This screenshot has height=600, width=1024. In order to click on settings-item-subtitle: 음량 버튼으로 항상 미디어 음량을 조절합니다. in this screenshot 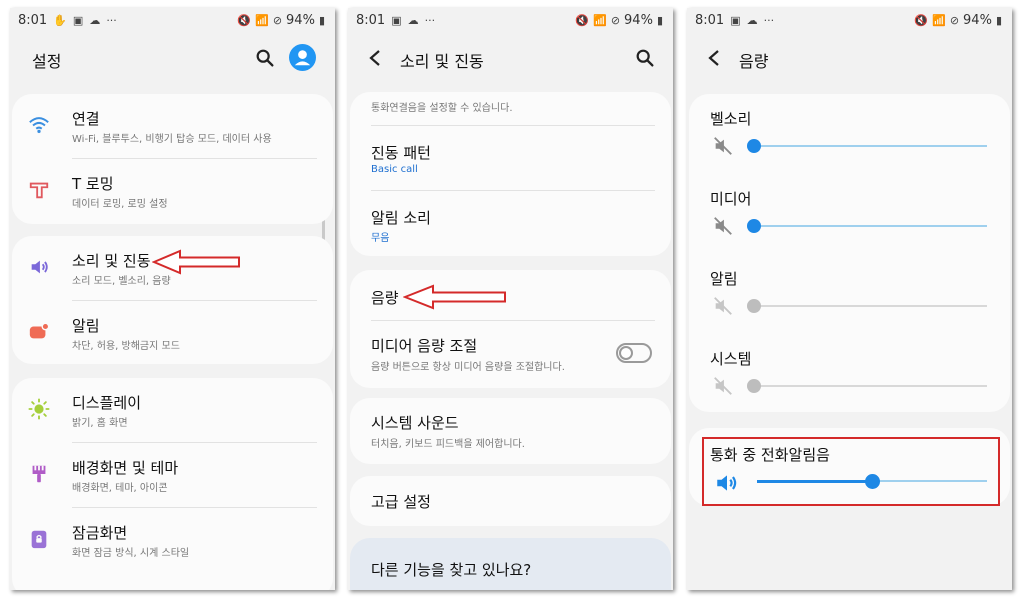, I will do `click(468, 367)`.